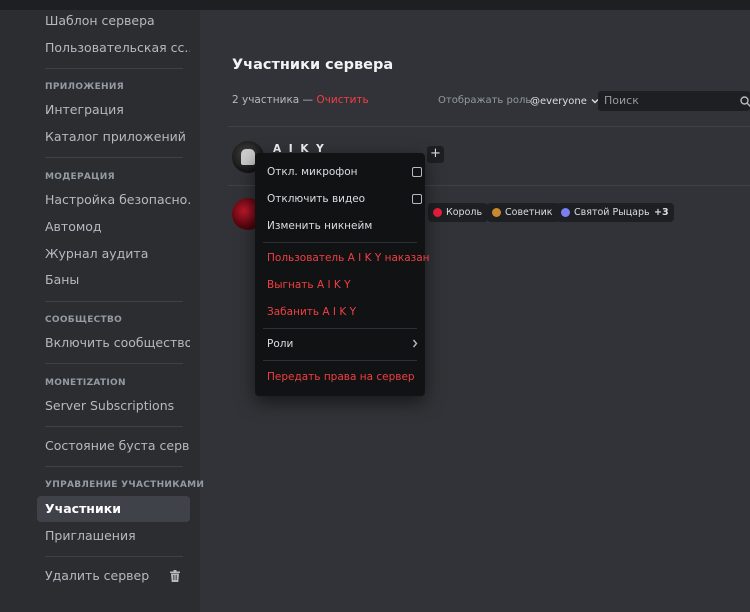 The image size is (750, 612). Describe the element at coordinates (113, 280) in the screenshot. I see `sidebar-item-bans: Баны` at that location.